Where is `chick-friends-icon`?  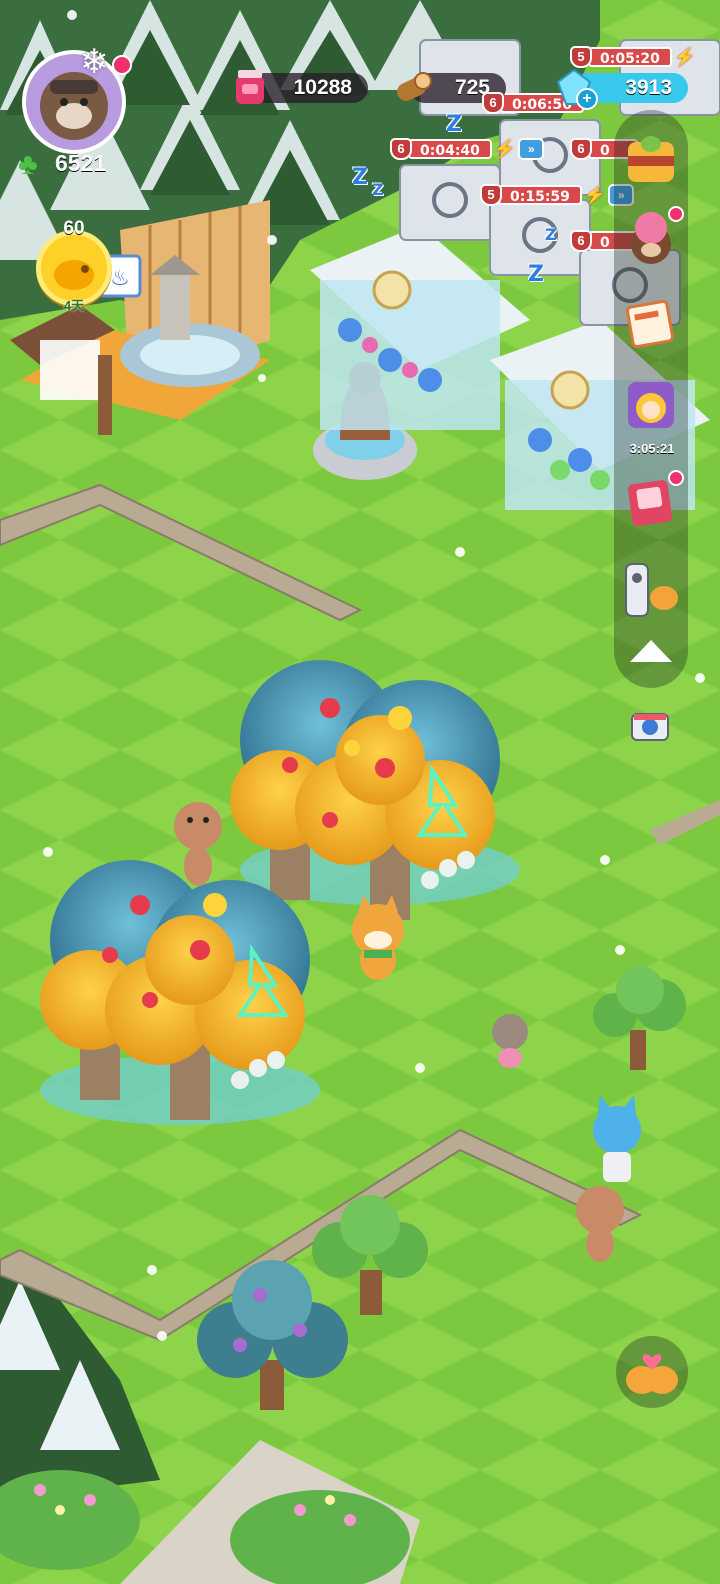
chick-friends-icon is located at coordinates (652, 1374).